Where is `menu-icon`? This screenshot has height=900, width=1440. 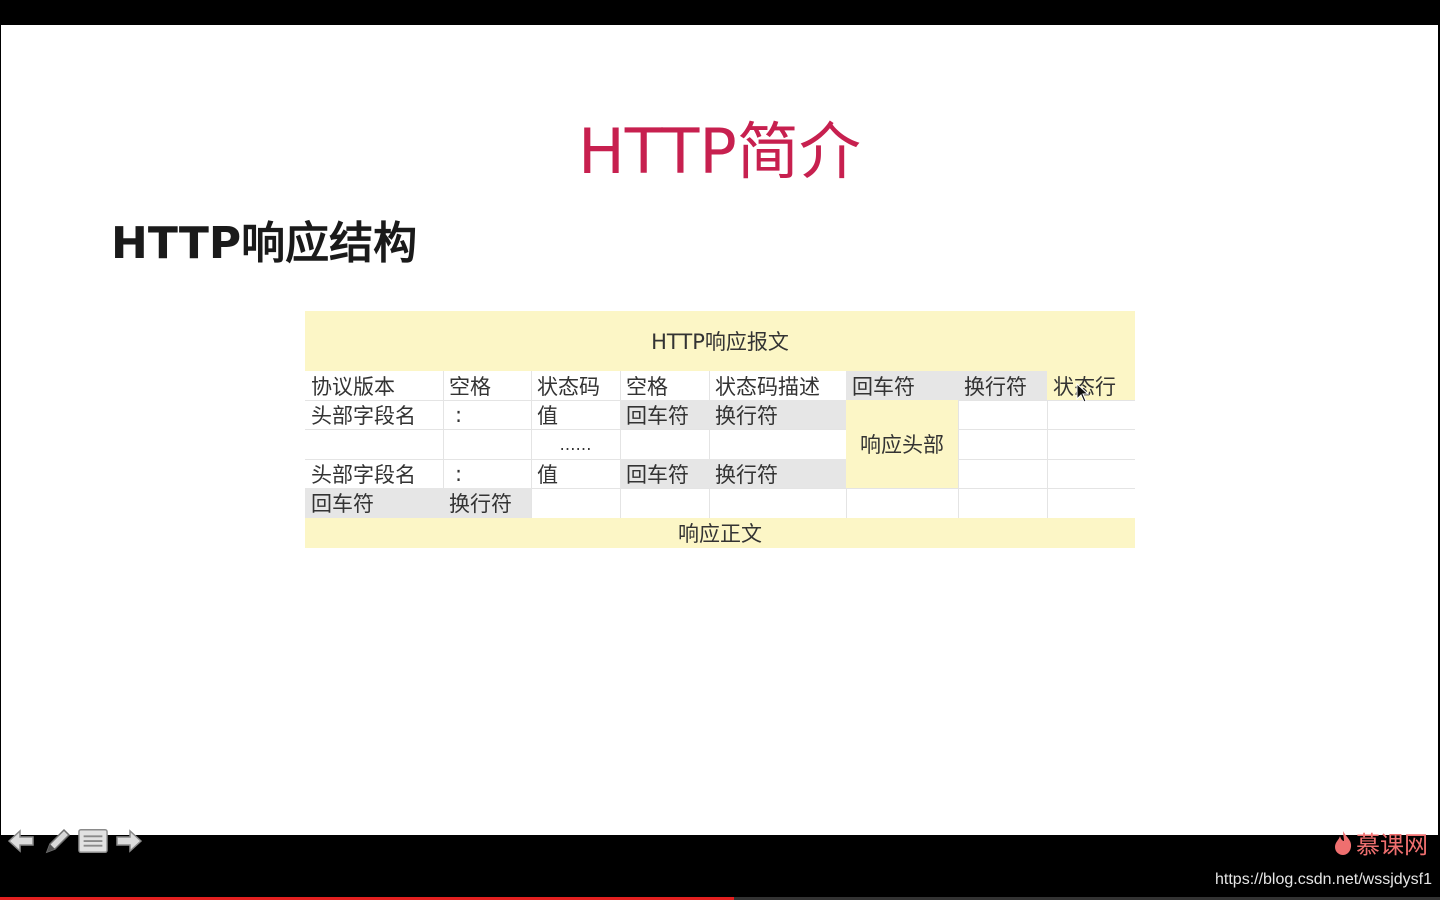 menu-icon is located at coordinates (93, 841).